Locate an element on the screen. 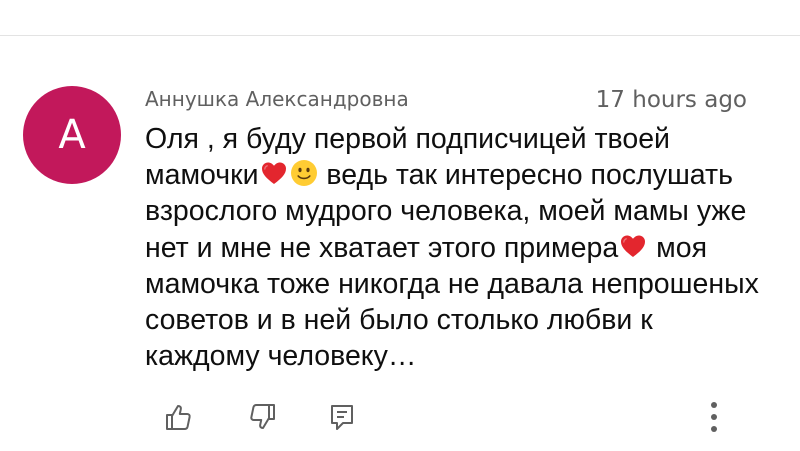 This screenshot has height=451, width=800. comment-line-text-after: моя is located at coordinates (677, 247).